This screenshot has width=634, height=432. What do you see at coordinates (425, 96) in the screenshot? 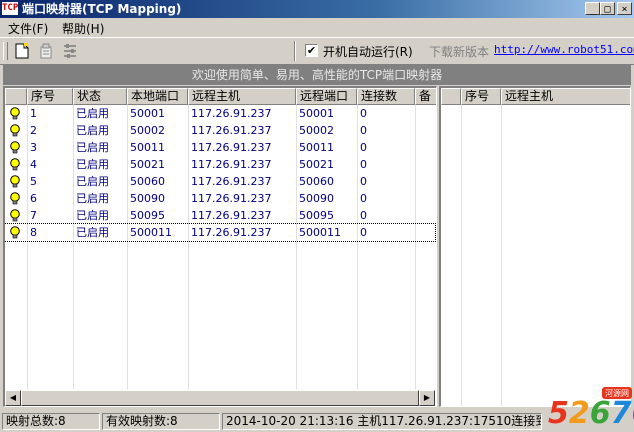
I see `column-header-notes: 备` at bounding box center [425, 96].